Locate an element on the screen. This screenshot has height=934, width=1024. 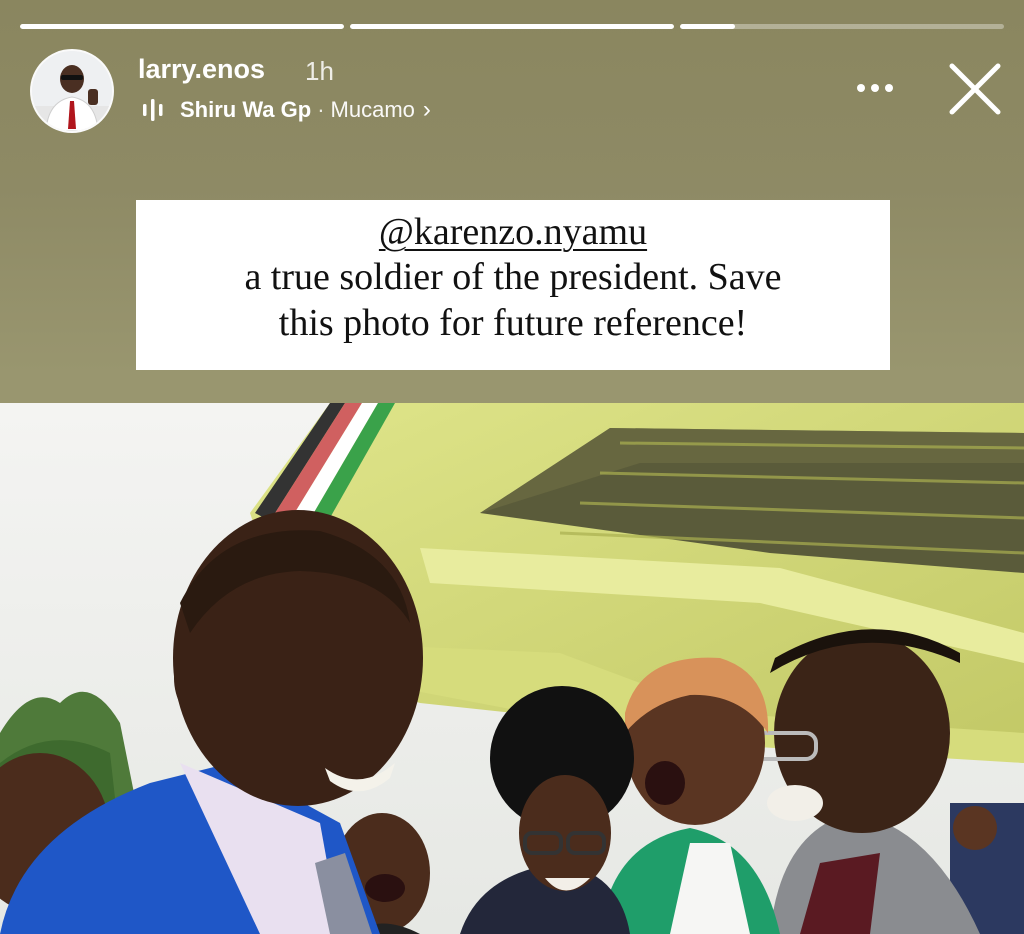
avatar-image is located at coordinates (72, 91).